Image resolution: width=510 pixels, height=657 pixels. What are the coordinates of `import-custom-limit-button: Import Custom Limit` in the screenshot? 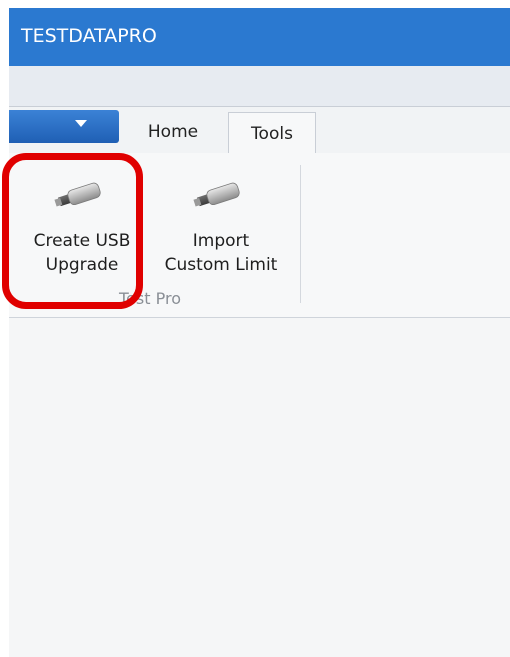 It's located at (221, 228).